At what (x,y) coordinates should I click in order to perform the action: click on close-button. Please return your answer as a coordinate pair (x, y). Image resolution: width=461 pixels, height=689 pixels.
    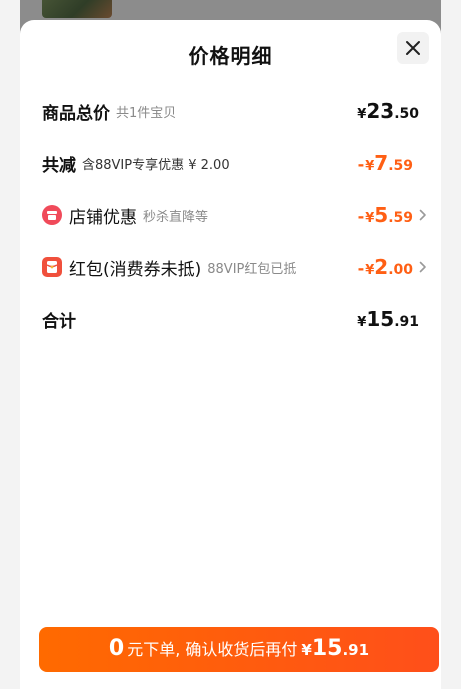
    Looking at the image, I should click on (413, 48).